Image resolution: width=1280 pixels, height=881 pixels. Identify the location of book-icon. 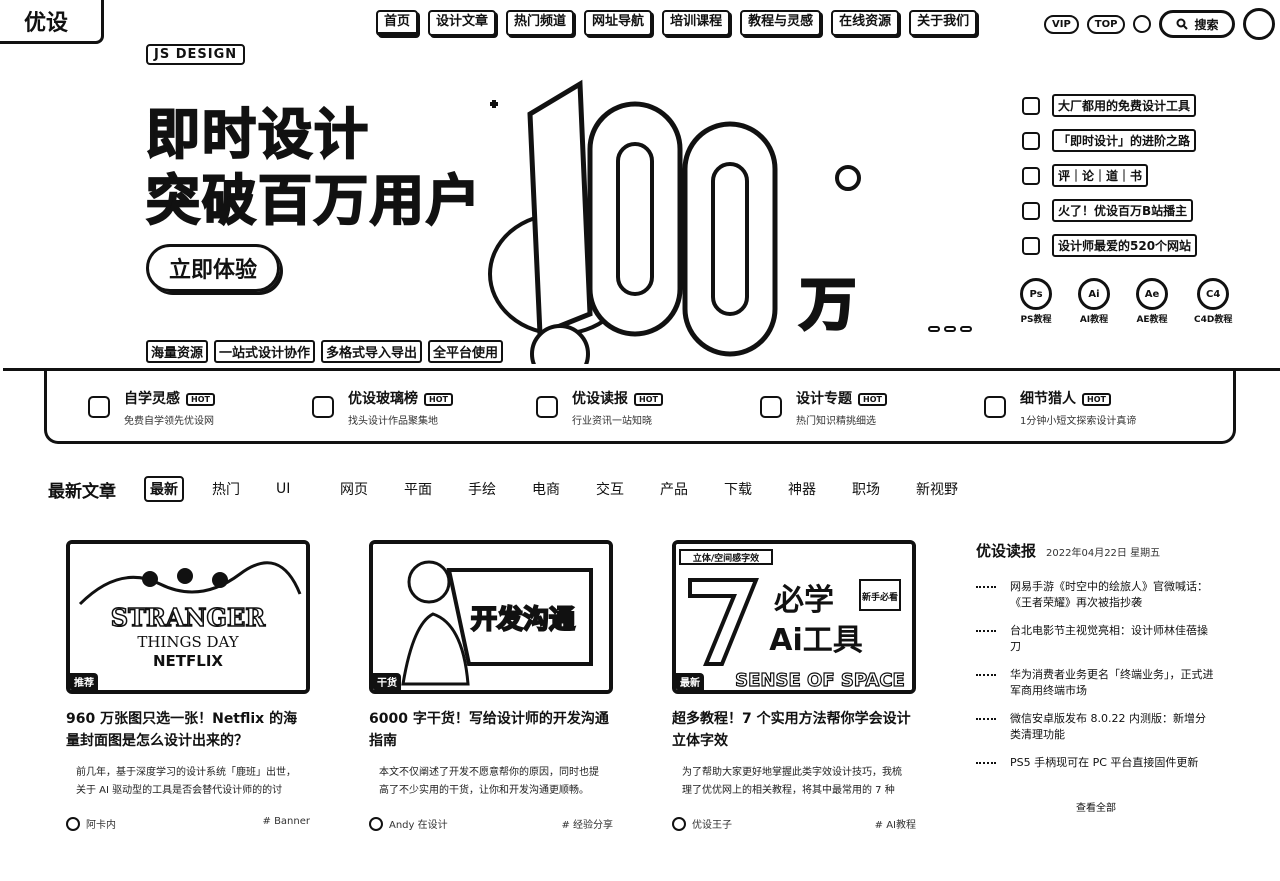
(1031, 175).